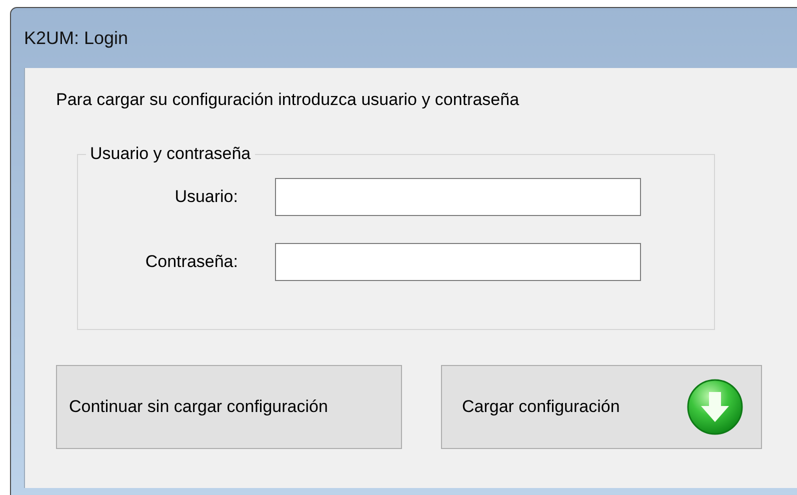  Describe the element at coordinates (288, 100) in the screenshot. I see `instruction-text: Para cargar su configuración introduzca usuario y contraseña` at that location.